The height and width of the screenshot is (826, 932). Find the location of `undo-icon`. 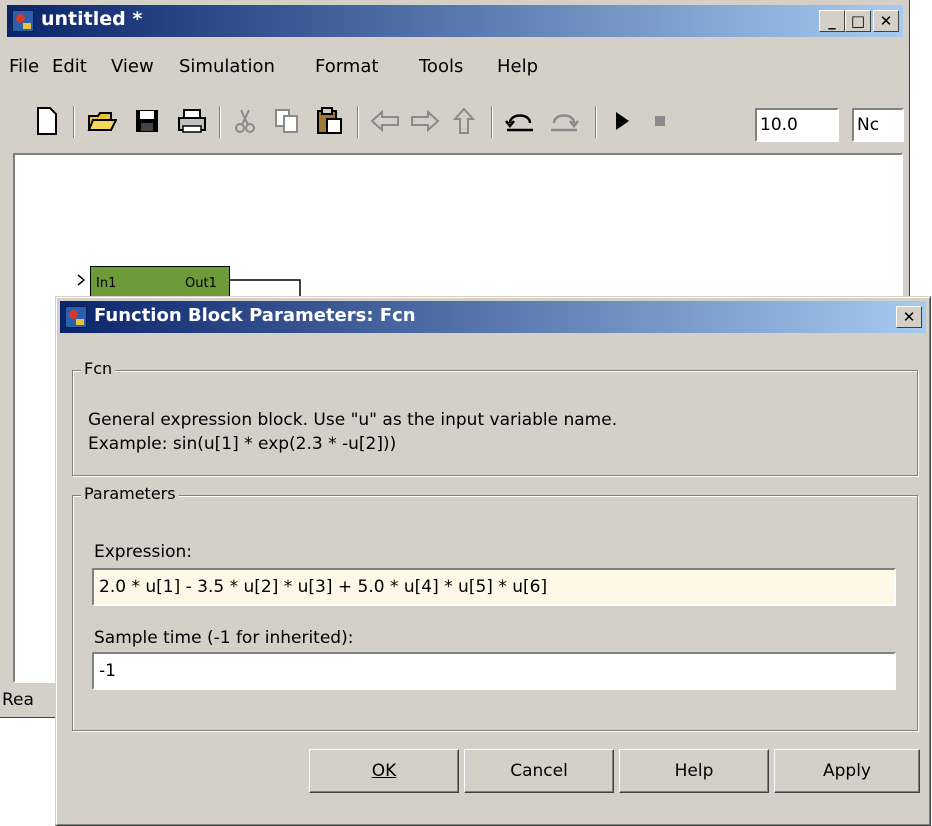

undo-icon is located at coordinates (520, 121).